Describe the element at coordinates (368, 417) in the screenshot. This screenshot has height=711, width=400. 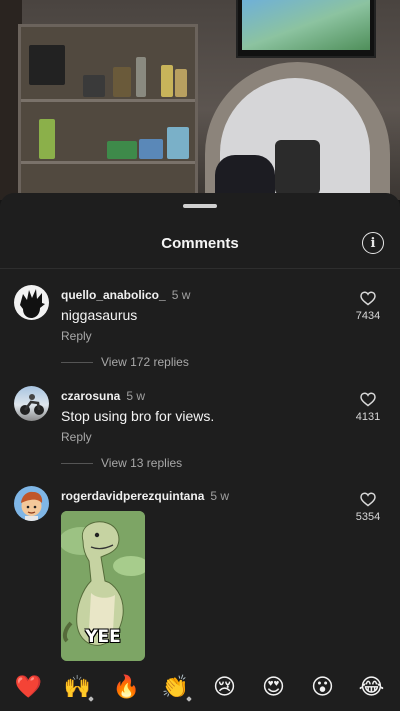
I see `like-count: 4131` at that location.